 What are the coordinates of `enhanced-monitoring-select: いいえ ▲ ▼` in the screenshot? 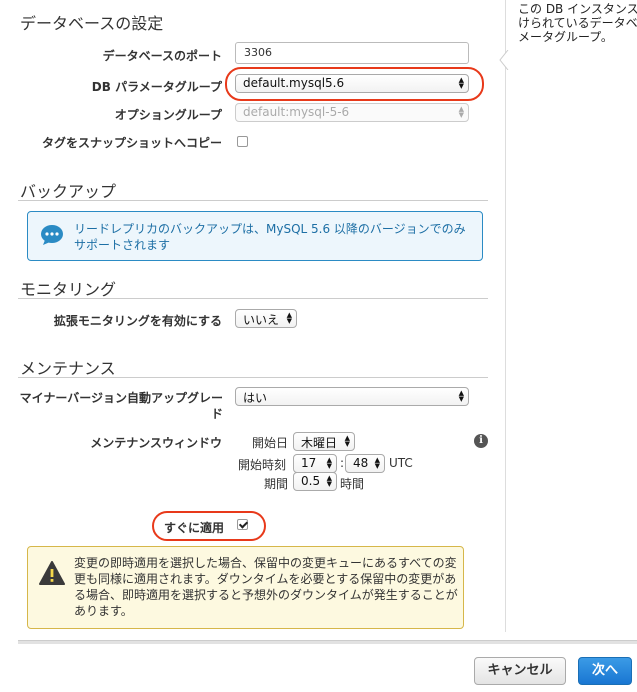 It's located at (266, 318).